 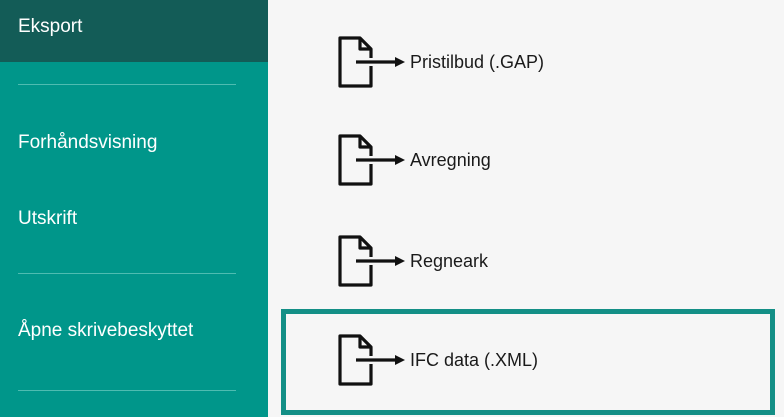 I want to click on export-option-label: Avregning, so click(x=450, y=160).